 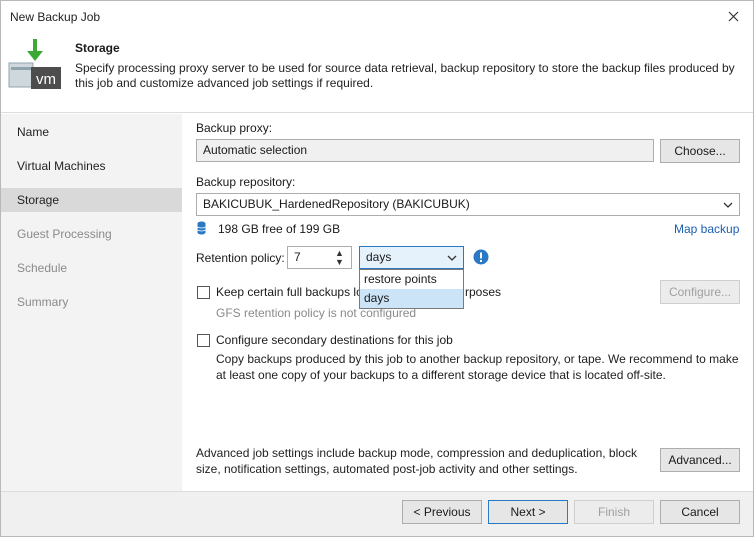 What do you see at coordinates (201, 228) in the screenshot?
I see `database-icon` at bounding box center [201, 228].